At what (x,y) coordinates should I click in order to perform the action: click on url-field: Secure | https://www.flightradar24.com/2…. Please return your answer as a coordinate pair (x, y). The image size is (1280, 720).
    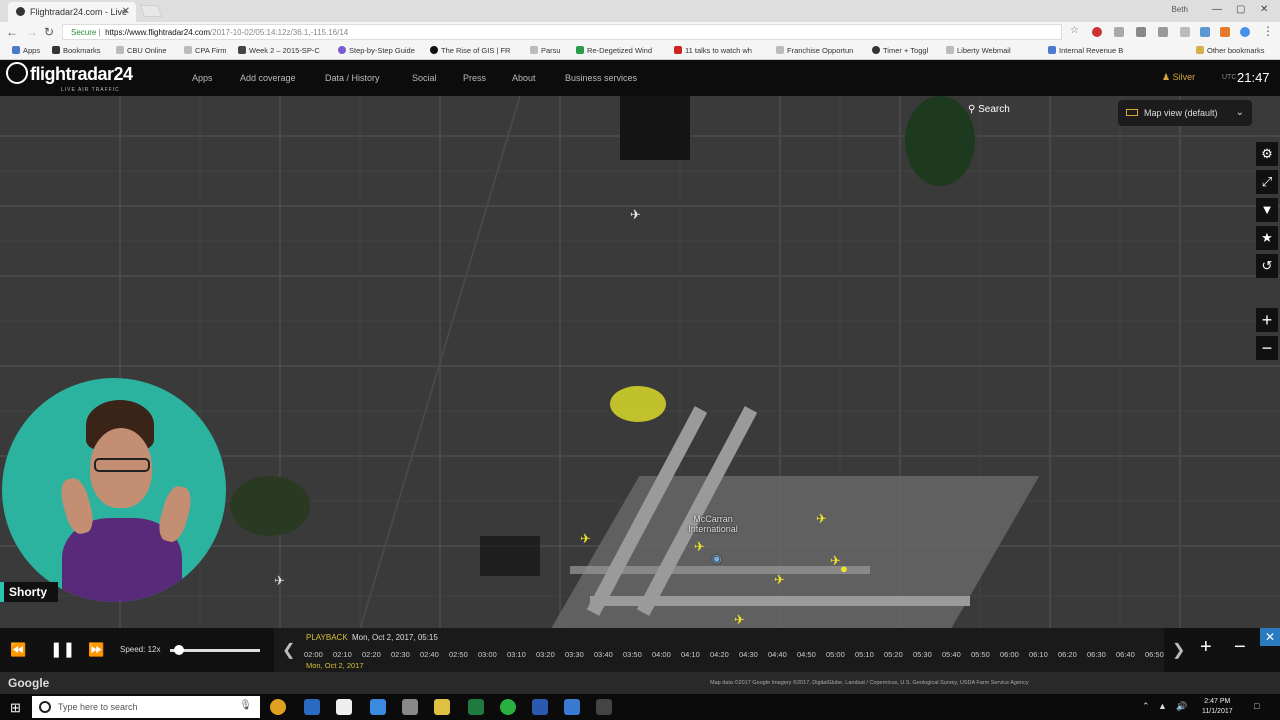
    Looking at the image, I should click on (562, 32).